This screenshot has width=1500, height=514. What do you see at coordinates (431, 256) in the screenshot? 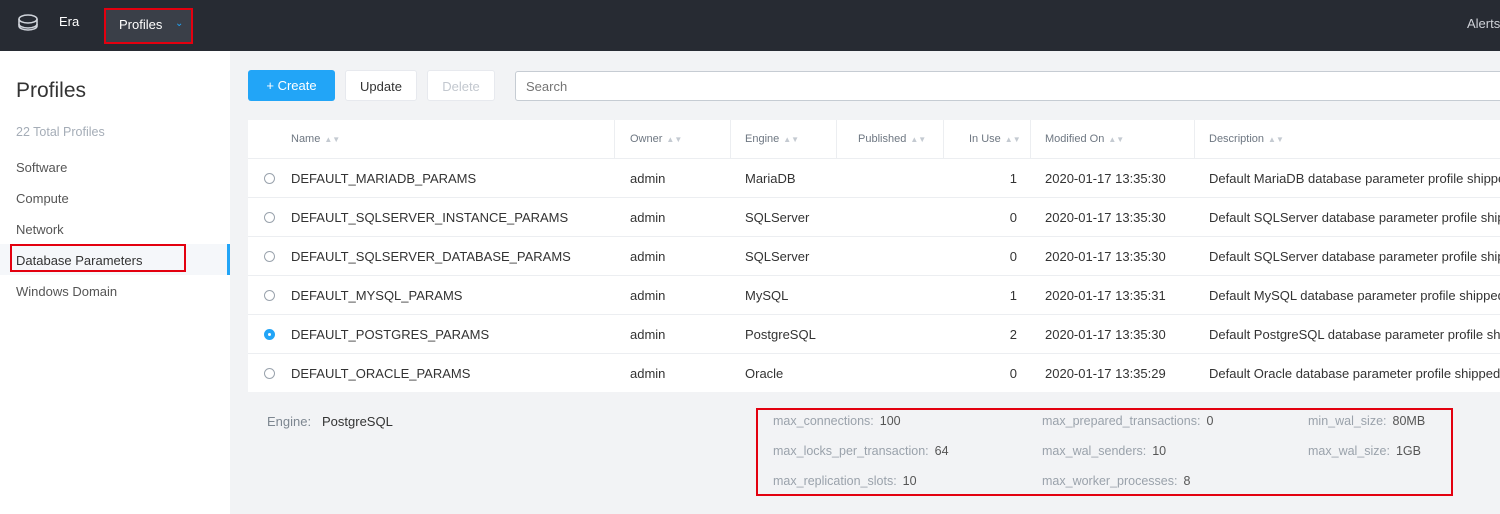
I see `cell-name: DEFAULT_SQLSERVER_DATABASE_PARAMS` at bounding box center [431, 256].